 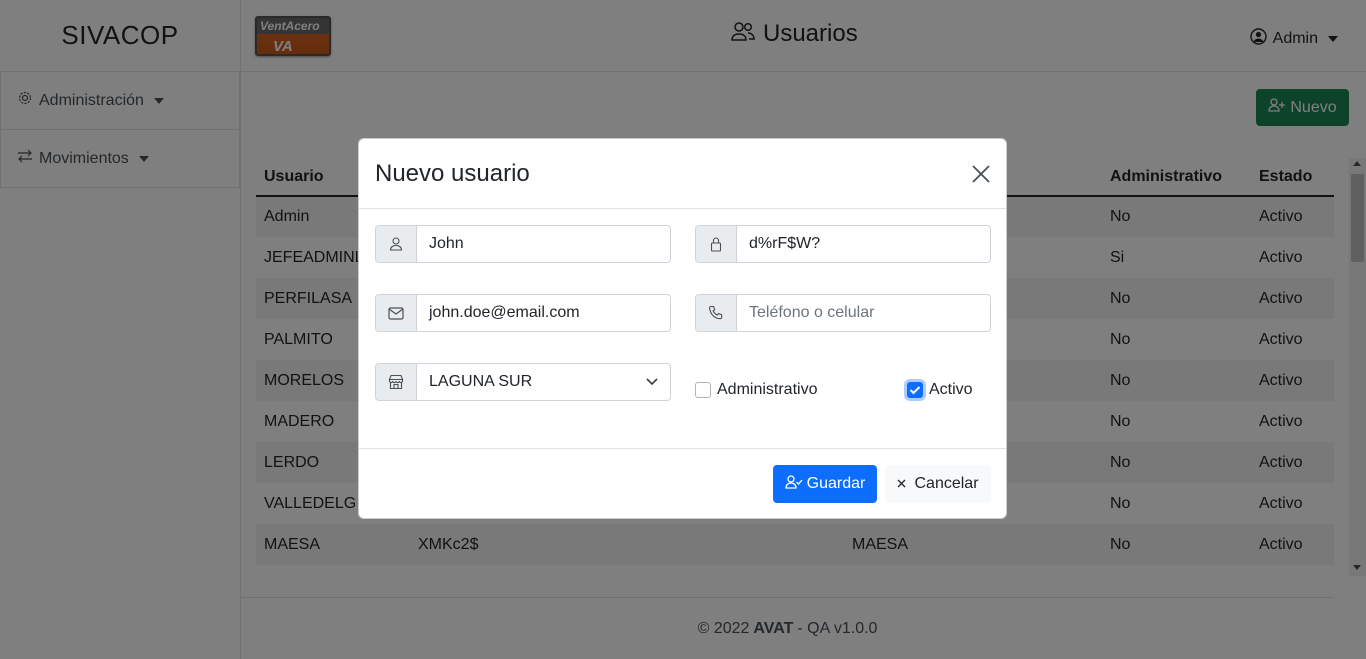 I want to click on password-field: d%rF$W?, so click(x=843, y=244).